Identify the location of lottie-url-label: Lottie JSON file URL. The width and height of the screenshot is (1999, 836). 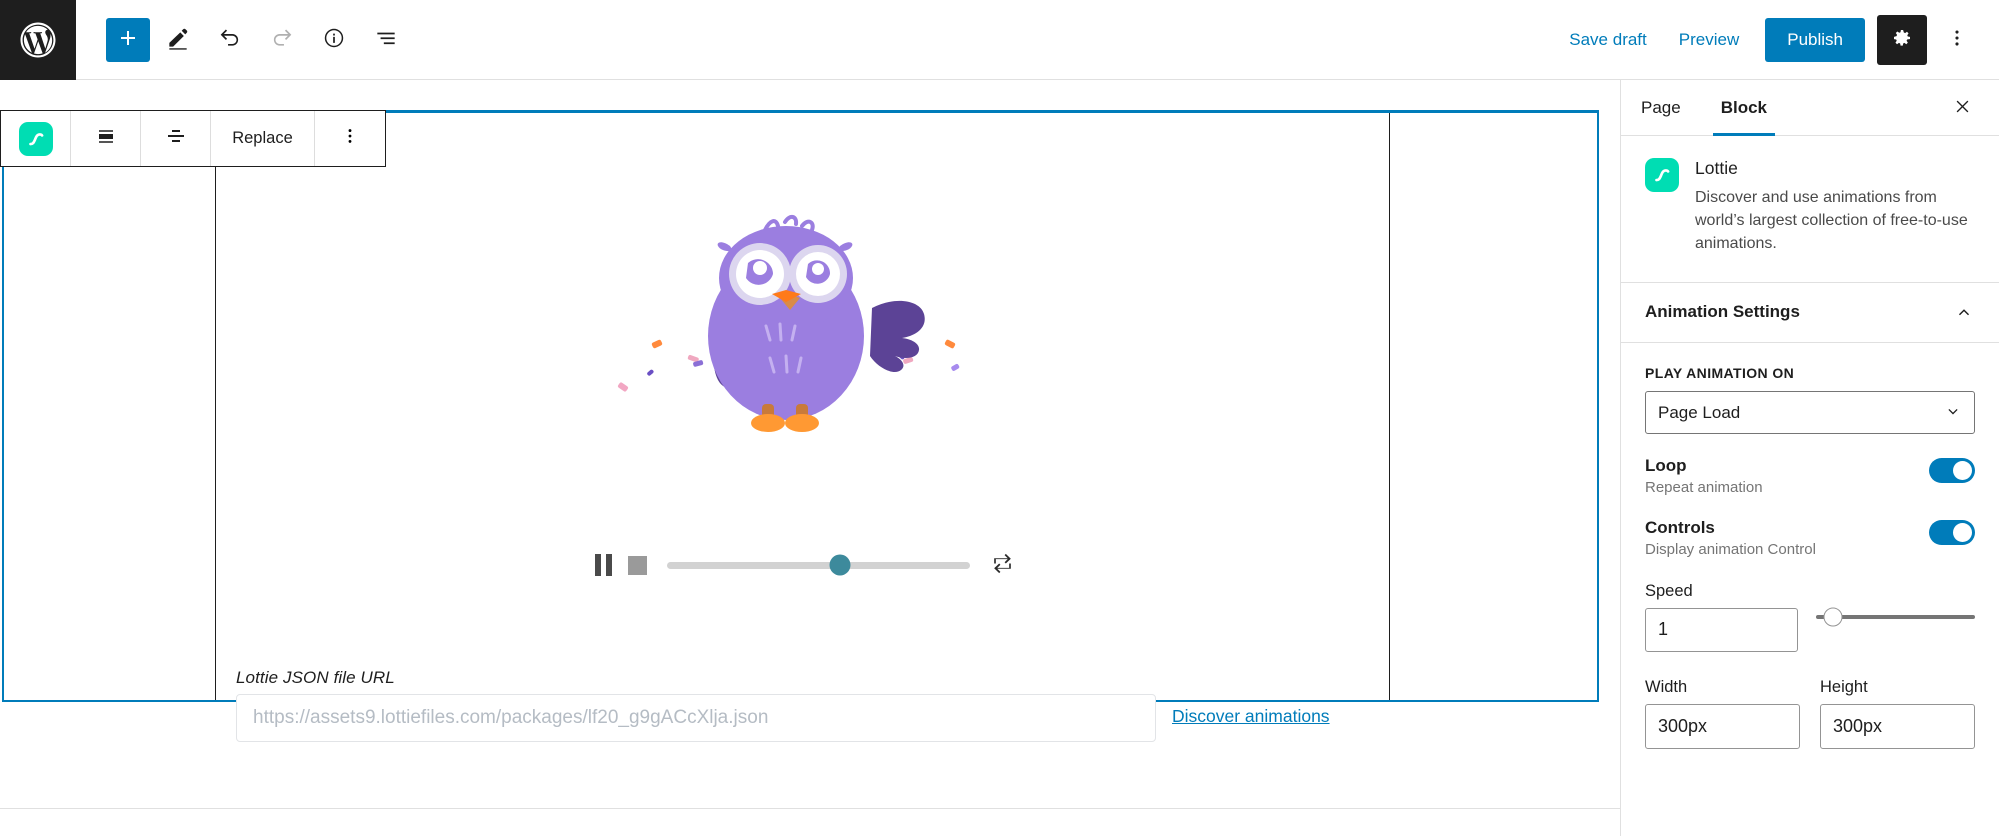
(315, 677).